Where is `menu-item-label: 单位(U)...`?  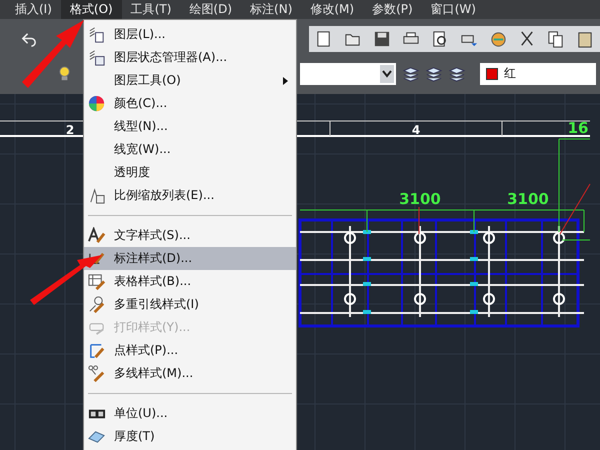 menu-item-label: 单位(U)... is located at coordinates (141, 413).